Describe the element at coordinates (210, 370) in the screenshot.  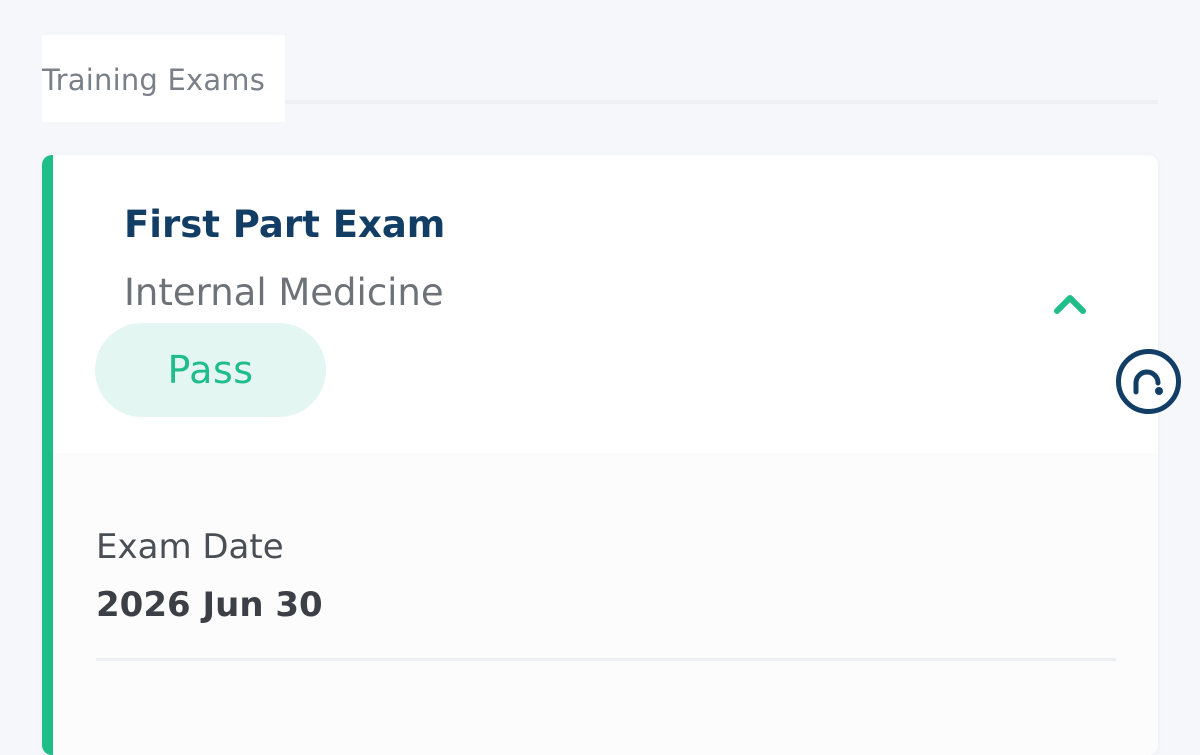
I see `status-badge: Pass` at that location.